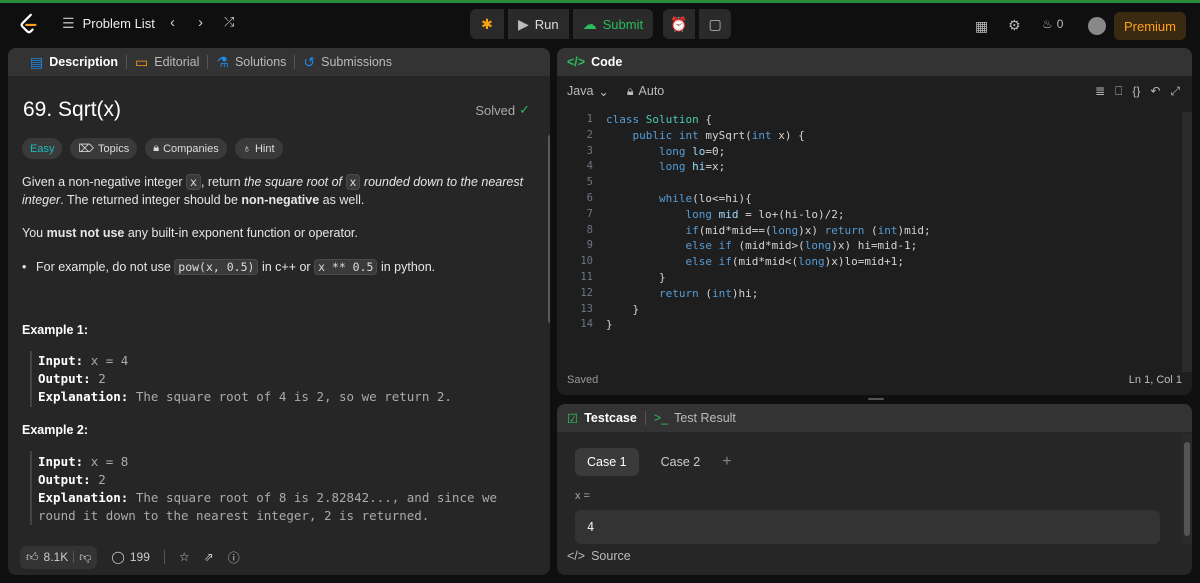 The height and width of the screenshot is (583, 1200). I want to click on reset-icon: ↶, so click(1155, 91).